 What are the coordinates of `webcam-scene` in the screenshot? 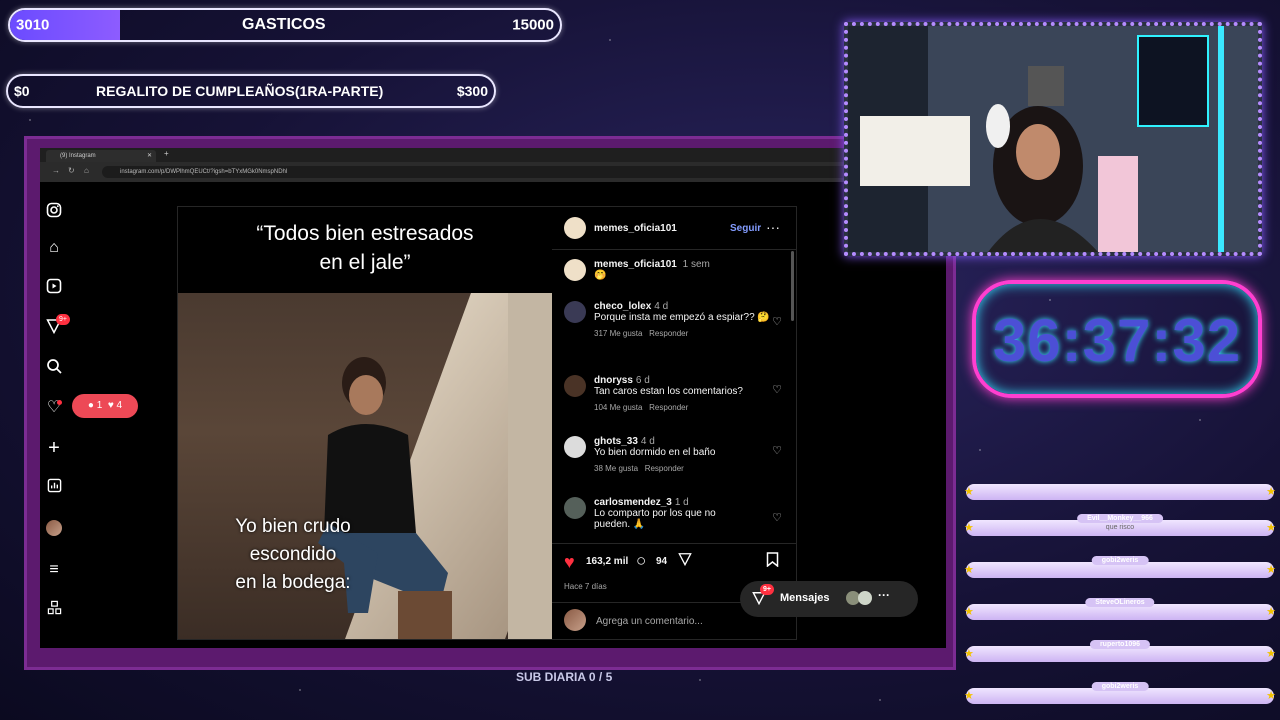 It's located at (1053, 139).